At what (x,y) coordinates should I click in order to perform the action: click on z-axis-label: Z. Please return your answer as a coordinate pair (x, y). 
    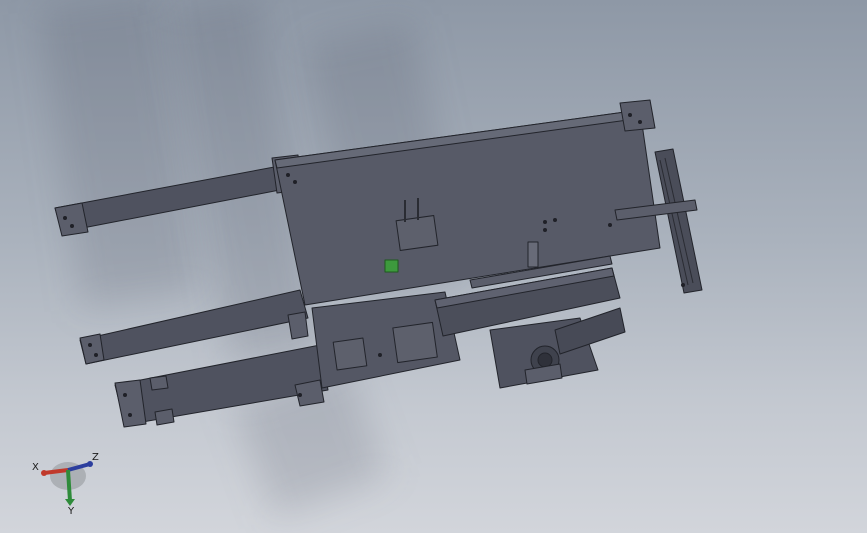
    Looking at the image, I should click on (95, 457).